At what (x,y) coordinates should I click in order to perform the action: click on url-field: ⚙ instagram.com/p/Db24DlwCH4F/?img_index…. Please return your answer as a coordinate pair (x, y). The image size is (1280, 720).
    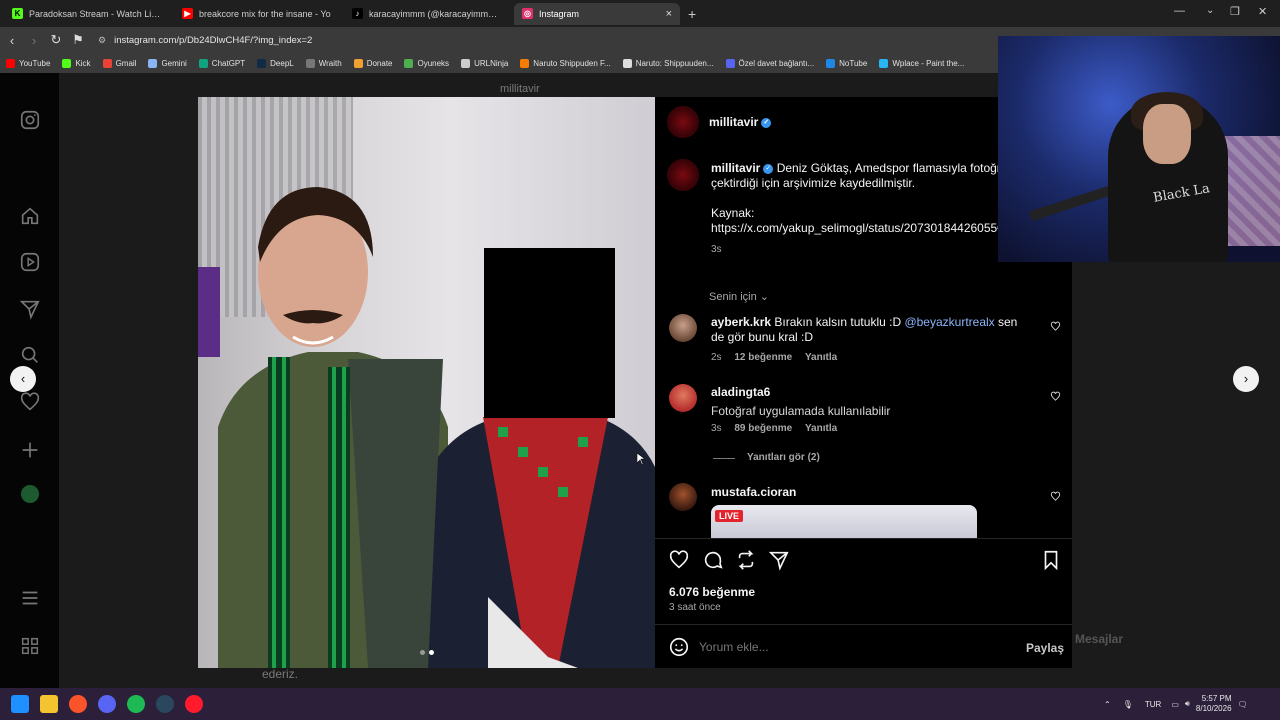
    Looking at the image, I should click on (205, 40).